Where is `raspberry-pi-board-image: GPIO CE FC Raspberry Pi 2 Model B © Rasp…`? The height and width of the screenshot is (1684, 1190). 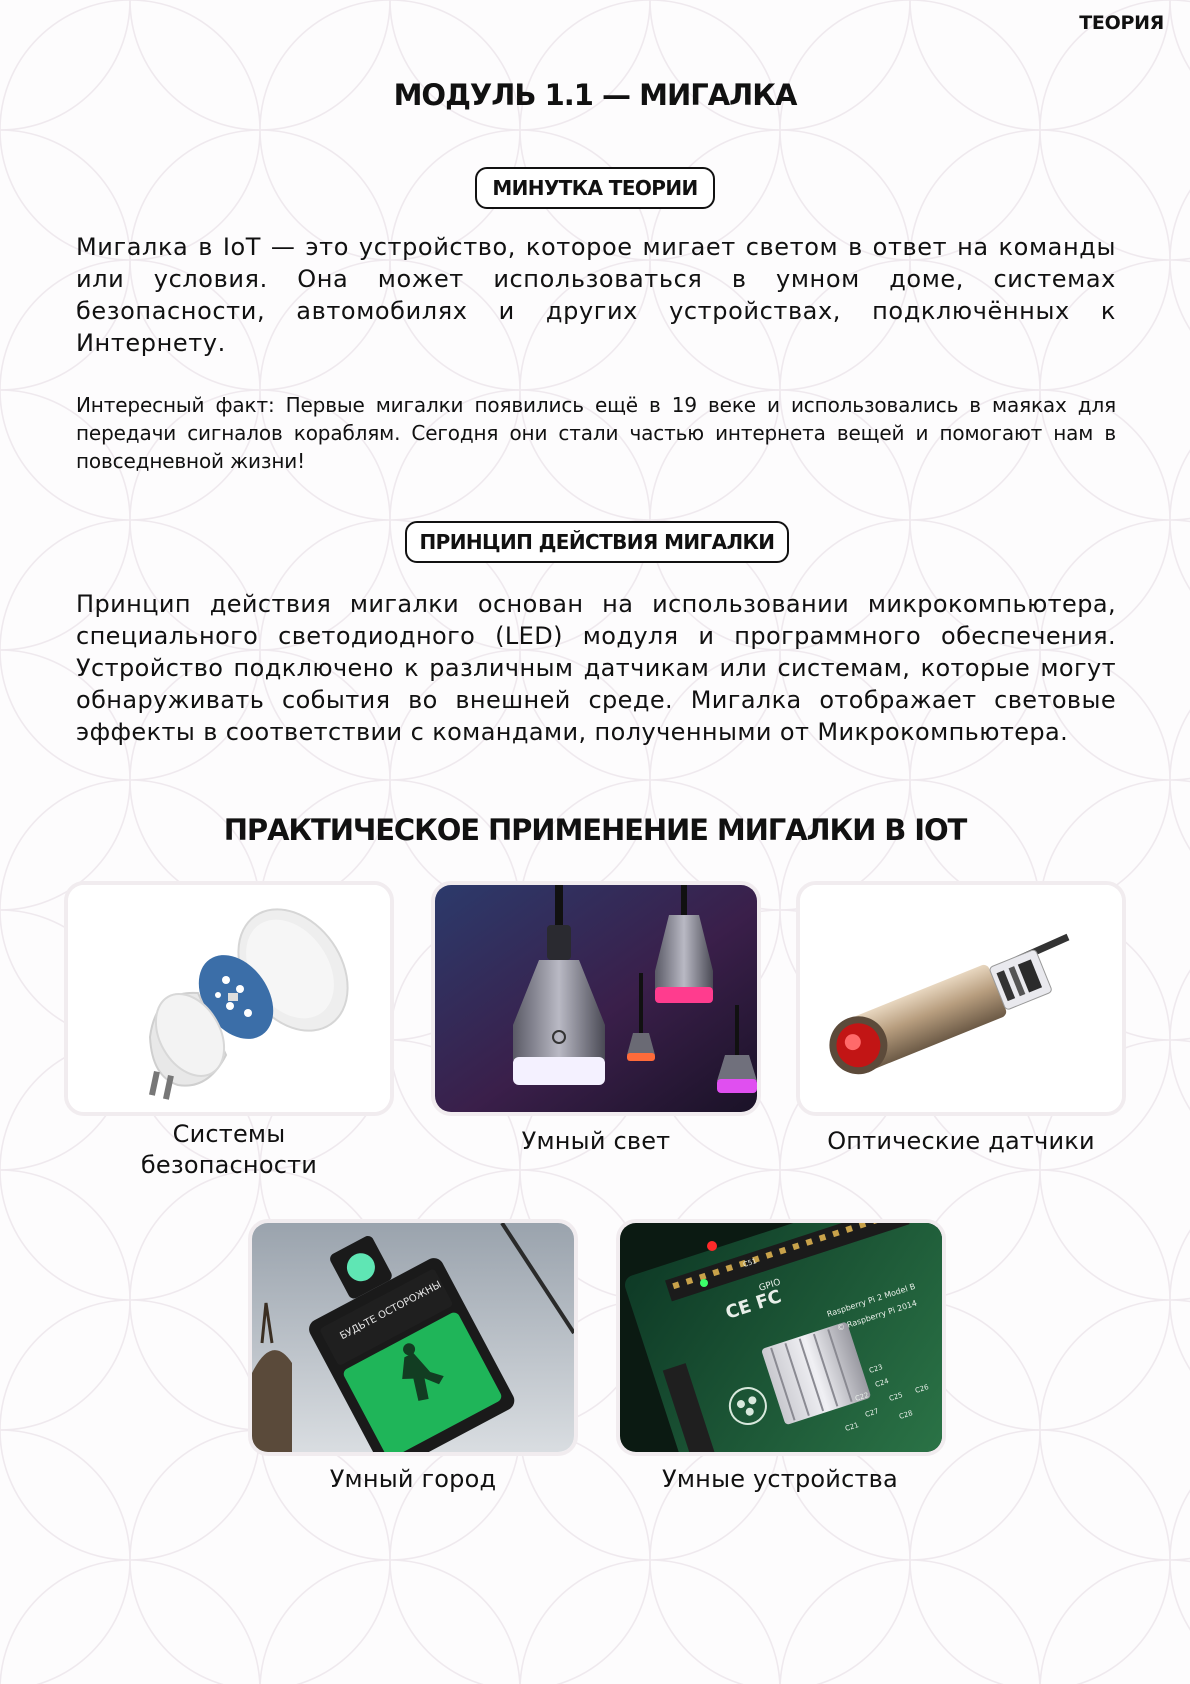
raspberry-pi-board-image: GPIO CE FC Raspberry Pi 2 Model B © Rasp… is located at coordinates (781, 1337).